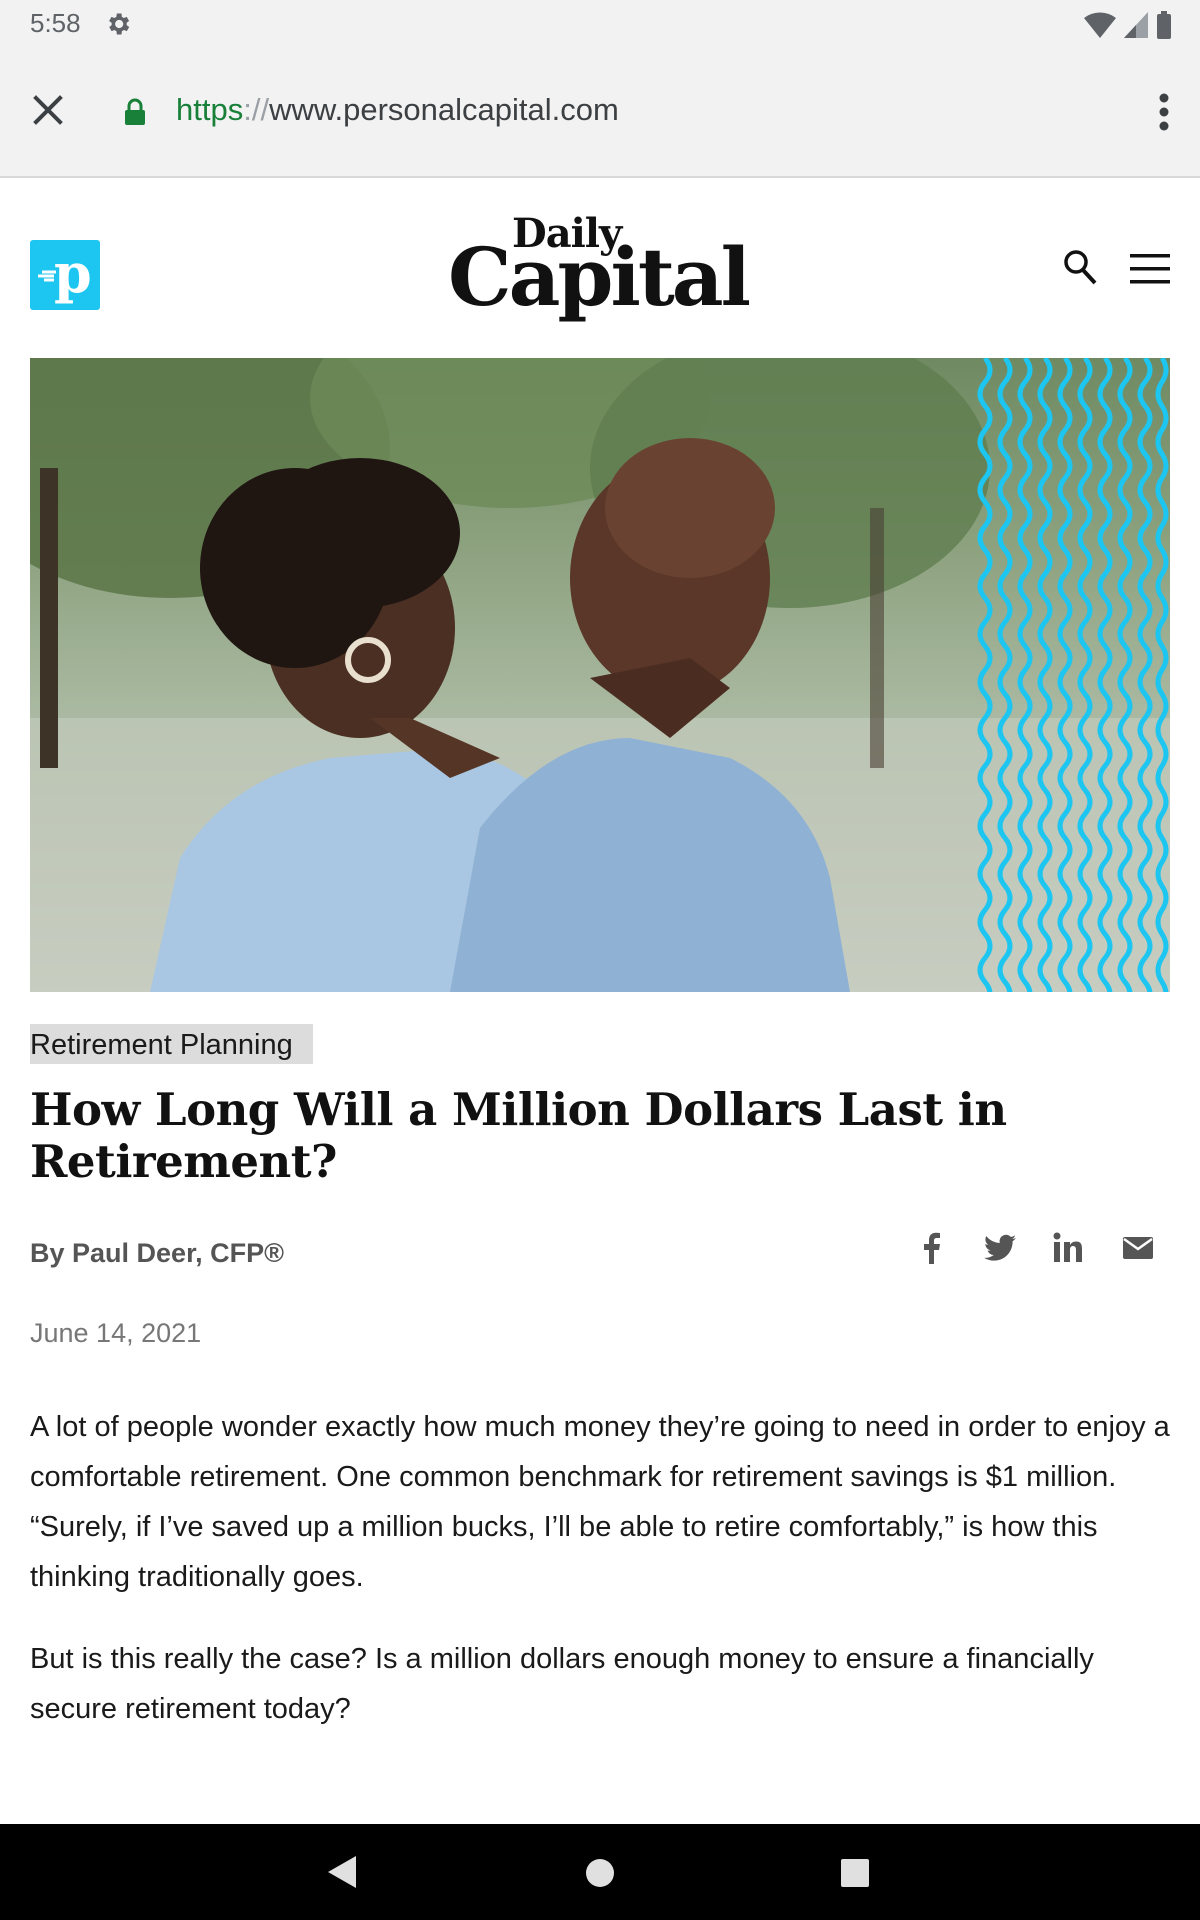 The width and height of the screenshot is (1200, 1920). I want to click on more-vert-icon, so click(1164, 112).